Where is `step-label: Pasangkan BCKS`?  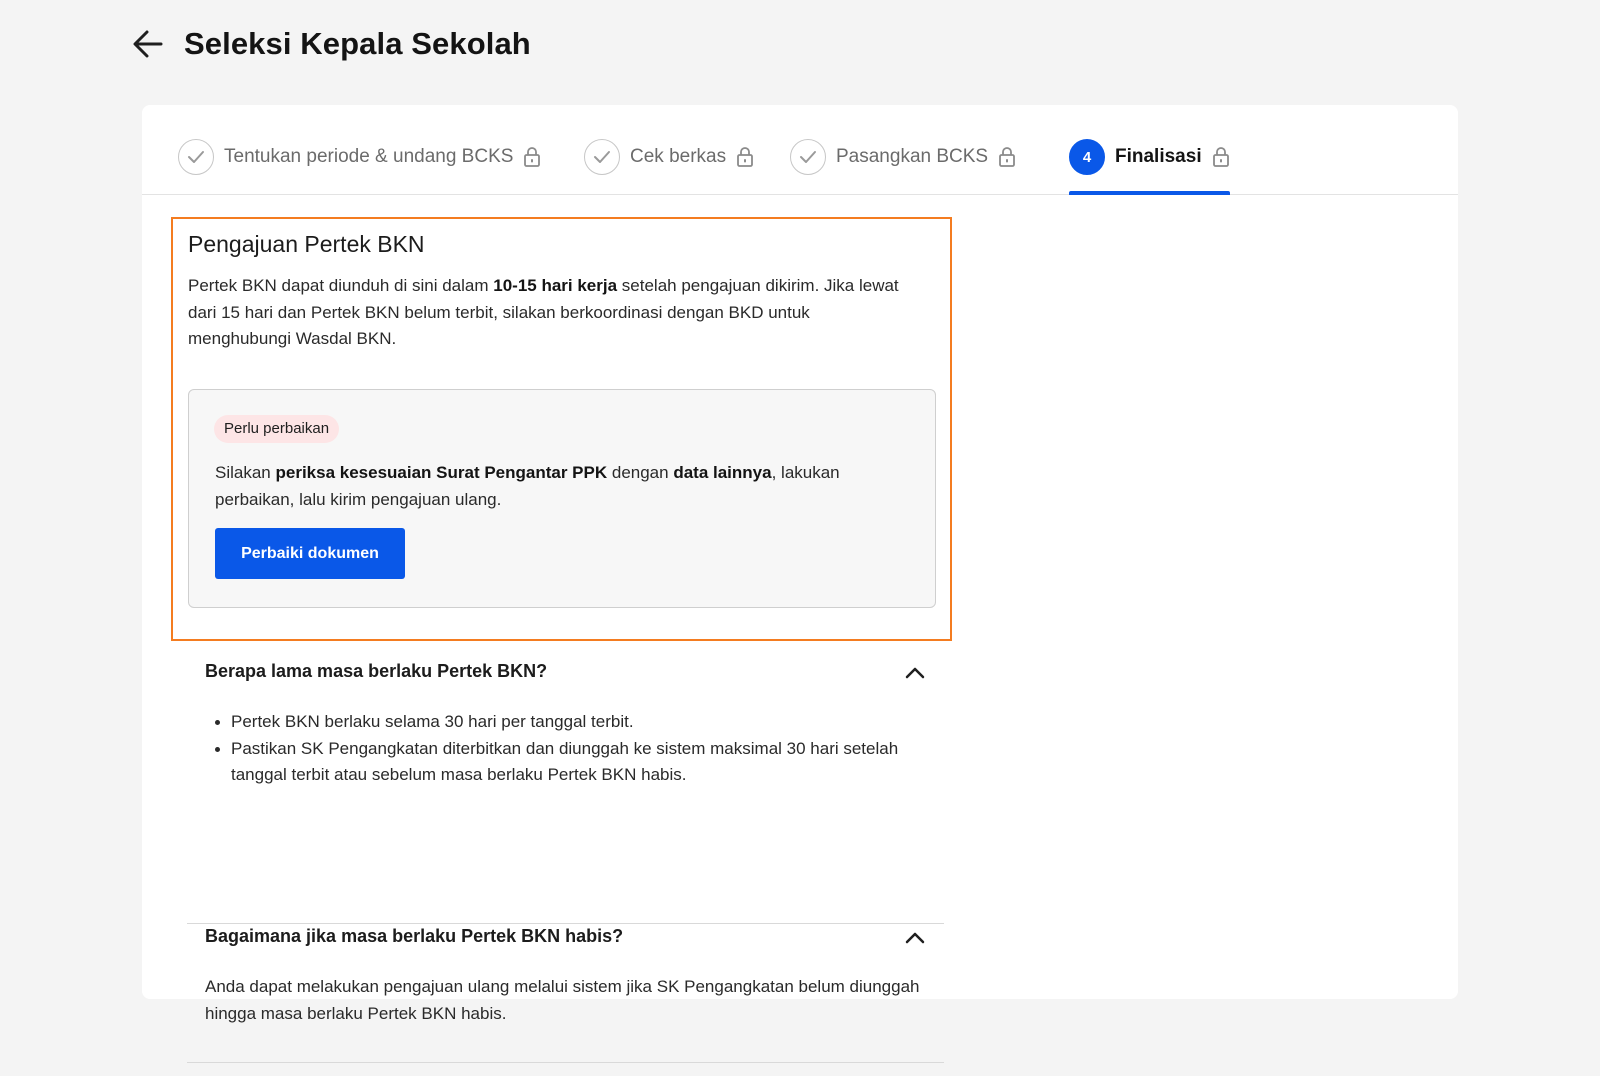 step-label: Pasangkan BCKS is located at coordinates (912, 156).